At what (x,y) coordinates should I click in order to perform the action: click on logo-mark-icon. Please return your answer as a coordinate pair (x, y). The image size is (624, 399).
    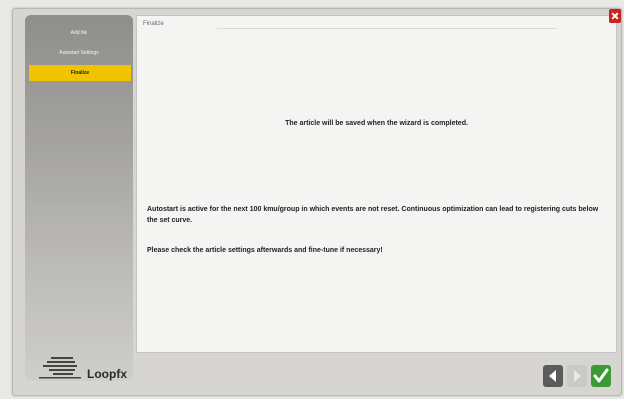
    Looking at the image, I should click on (60, 368).